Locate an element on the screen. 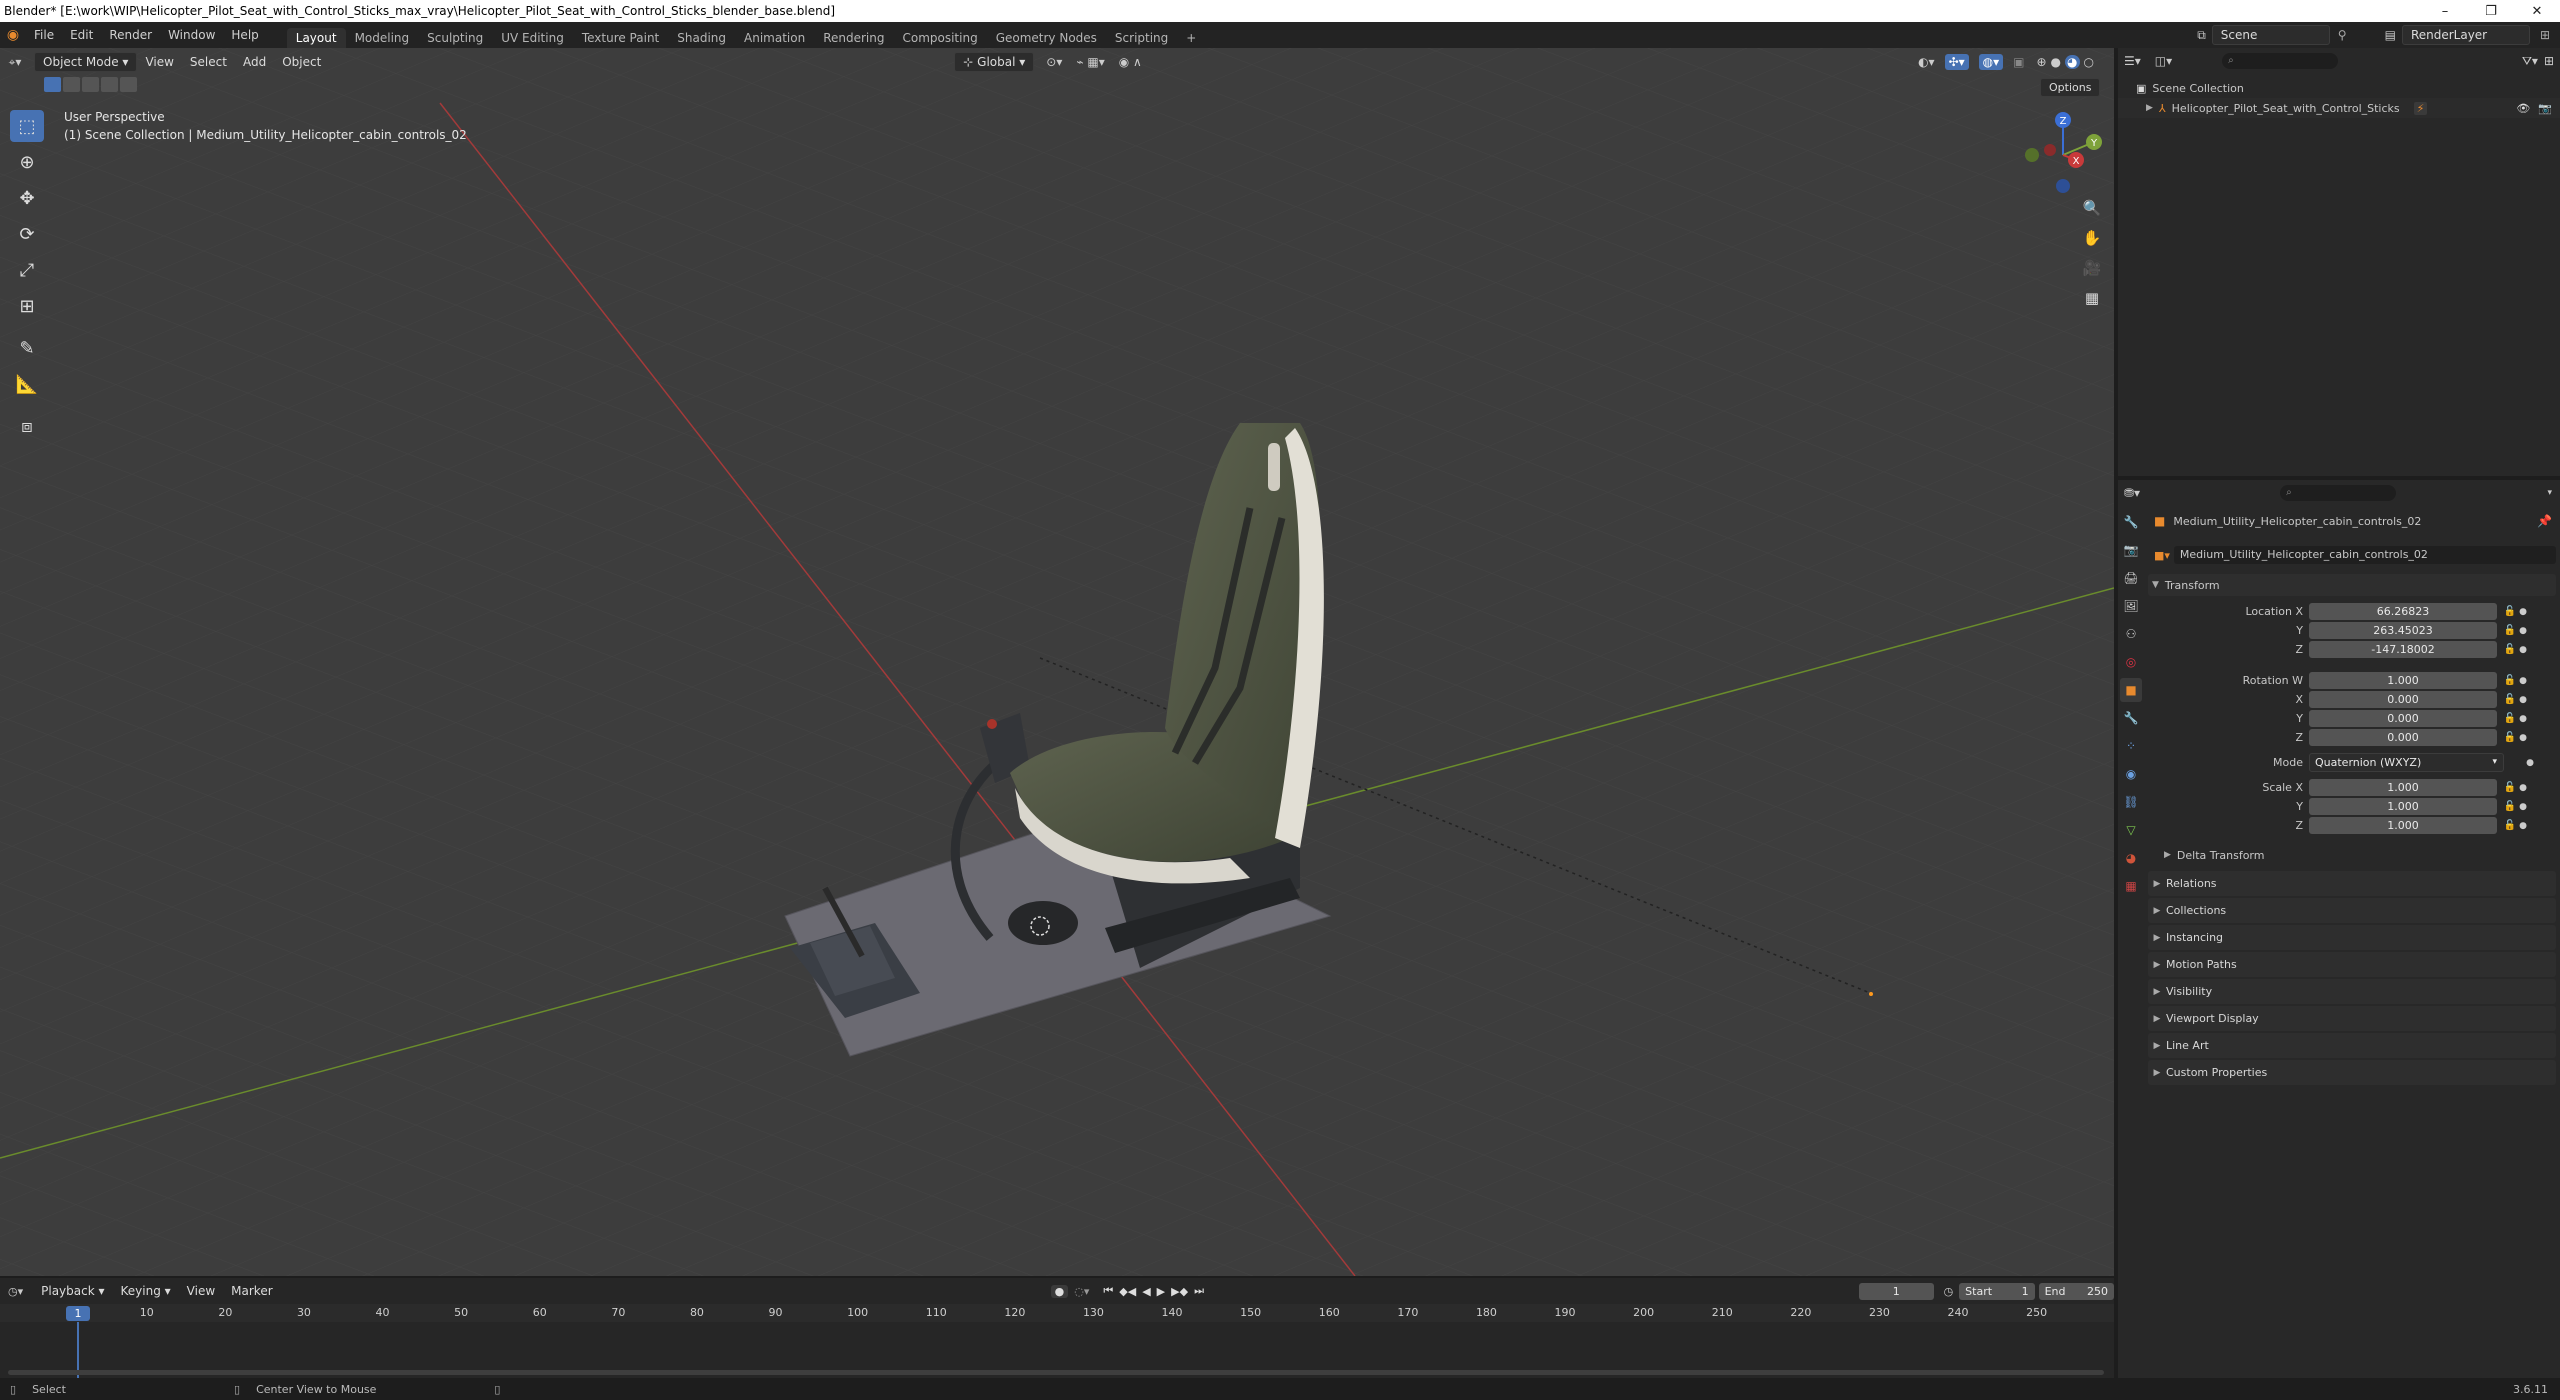 The height and width of the screenshot is (1400, 2560). shading-material-icon: ◕ is located at coordinates (2072, 62).